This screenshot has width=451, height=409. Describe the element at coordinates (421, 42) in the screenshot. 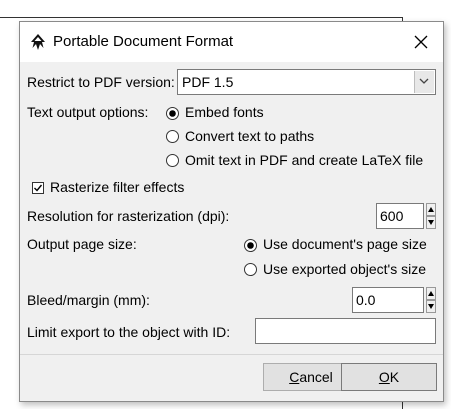

I see `close-icon` at that location.